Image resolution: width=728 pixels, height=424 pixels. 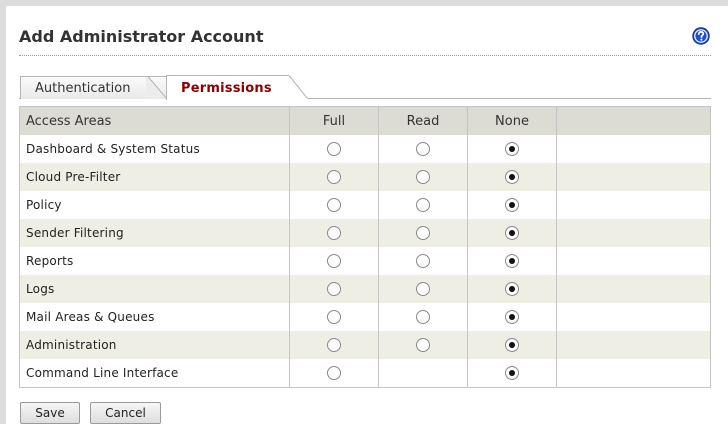 I want to click on access-area-label: Cloud Pre-Filter, so click(x=154, y=177).